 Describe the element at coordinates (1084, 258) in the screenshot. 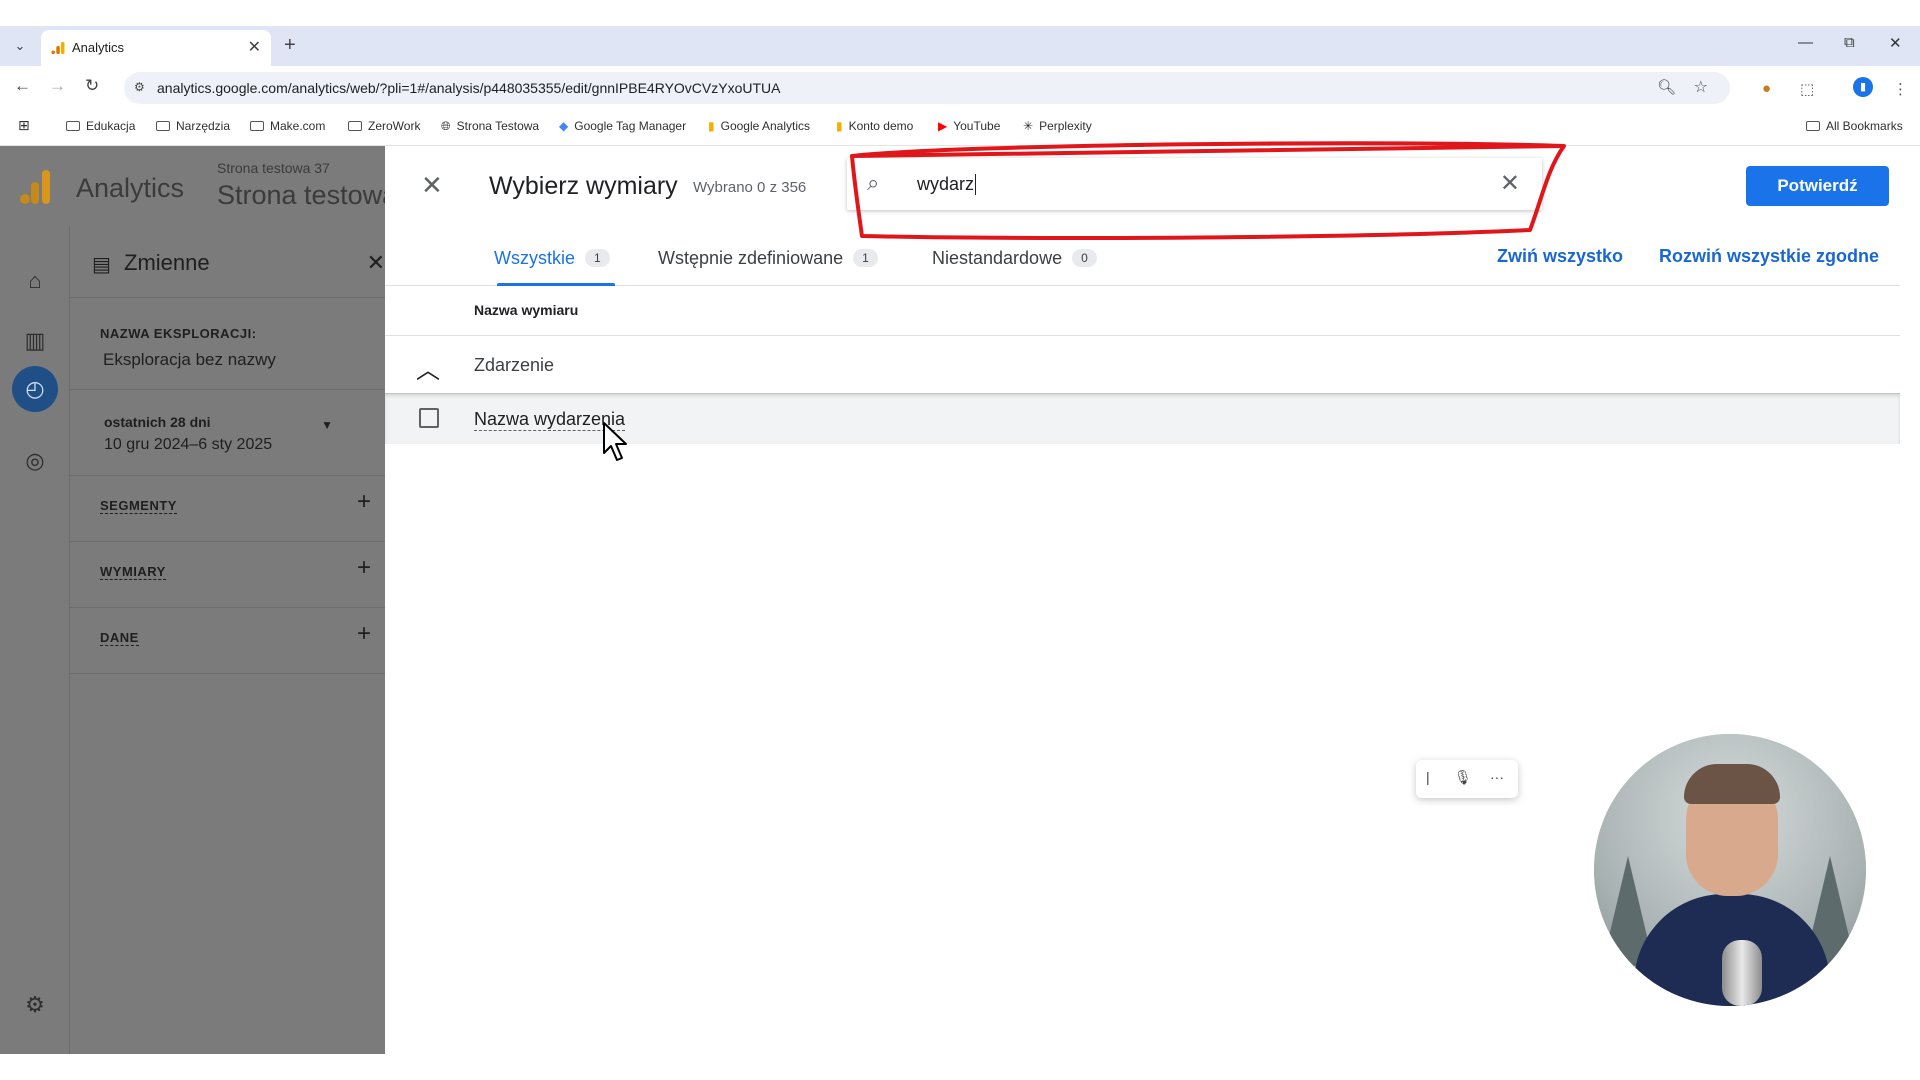

I see `tab-custom-count: 0` at that location.